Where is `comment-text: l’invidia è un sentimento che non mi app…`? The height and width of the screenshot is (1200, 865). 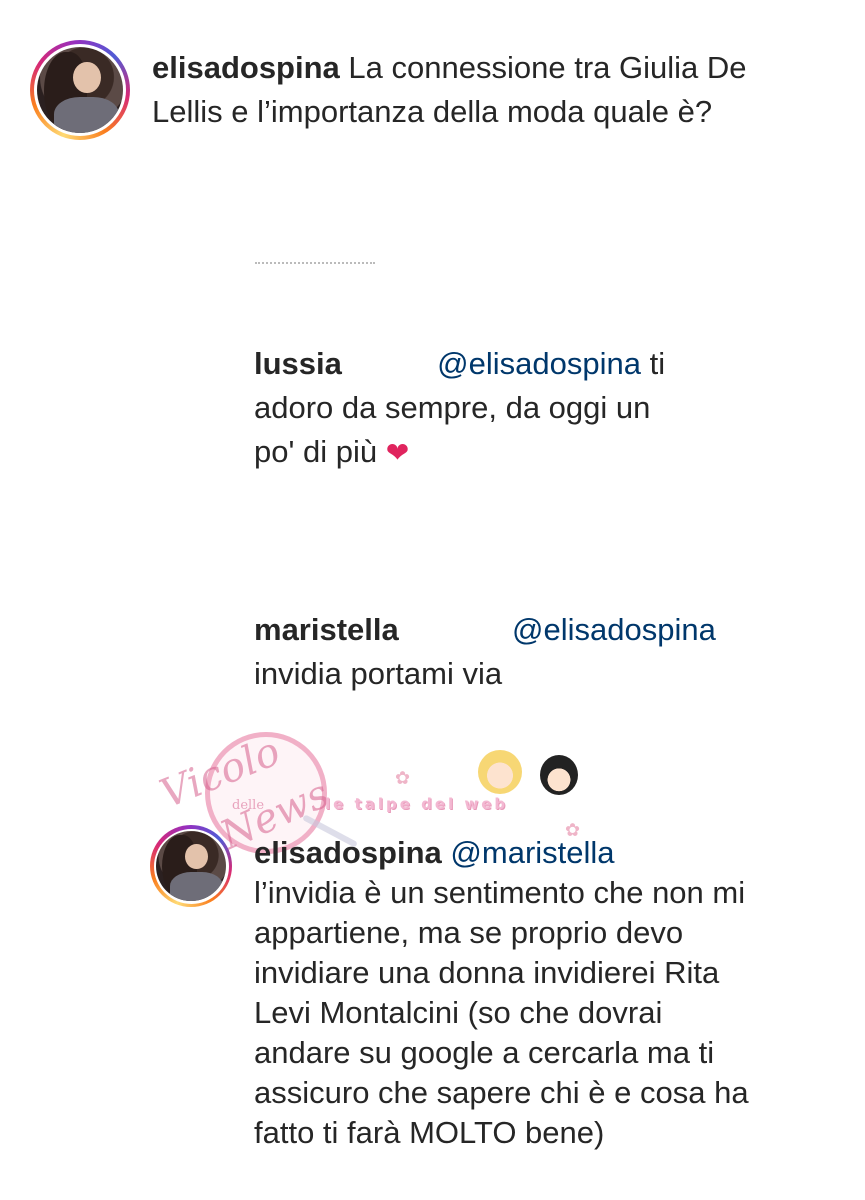 comment-text: l’invidia è un sentimento che non mi app… is located at coordinates (501, 1012).